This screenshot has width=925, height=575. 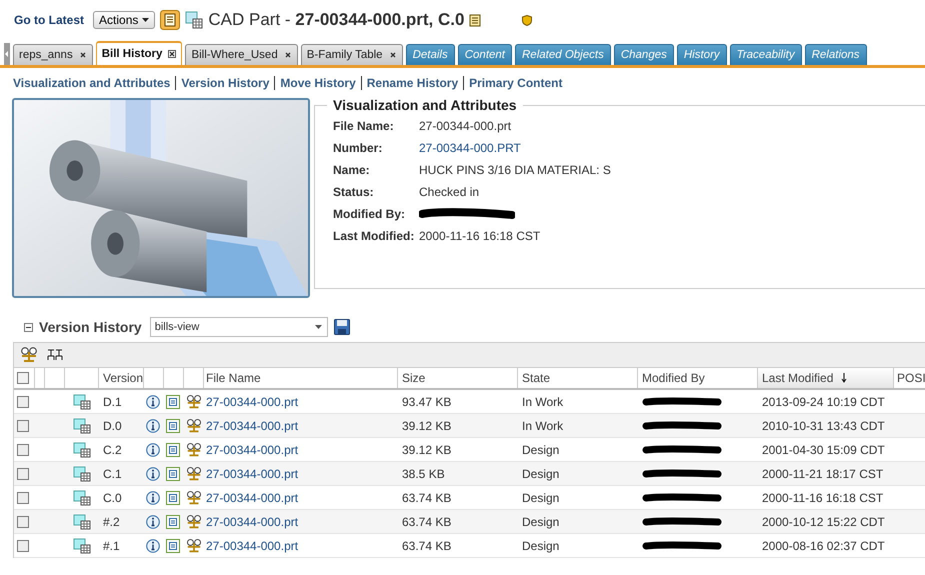 What do you see at coordinates (701, 54) in the screenshot?
I see `tab: History` at bounding box center [701, 54].